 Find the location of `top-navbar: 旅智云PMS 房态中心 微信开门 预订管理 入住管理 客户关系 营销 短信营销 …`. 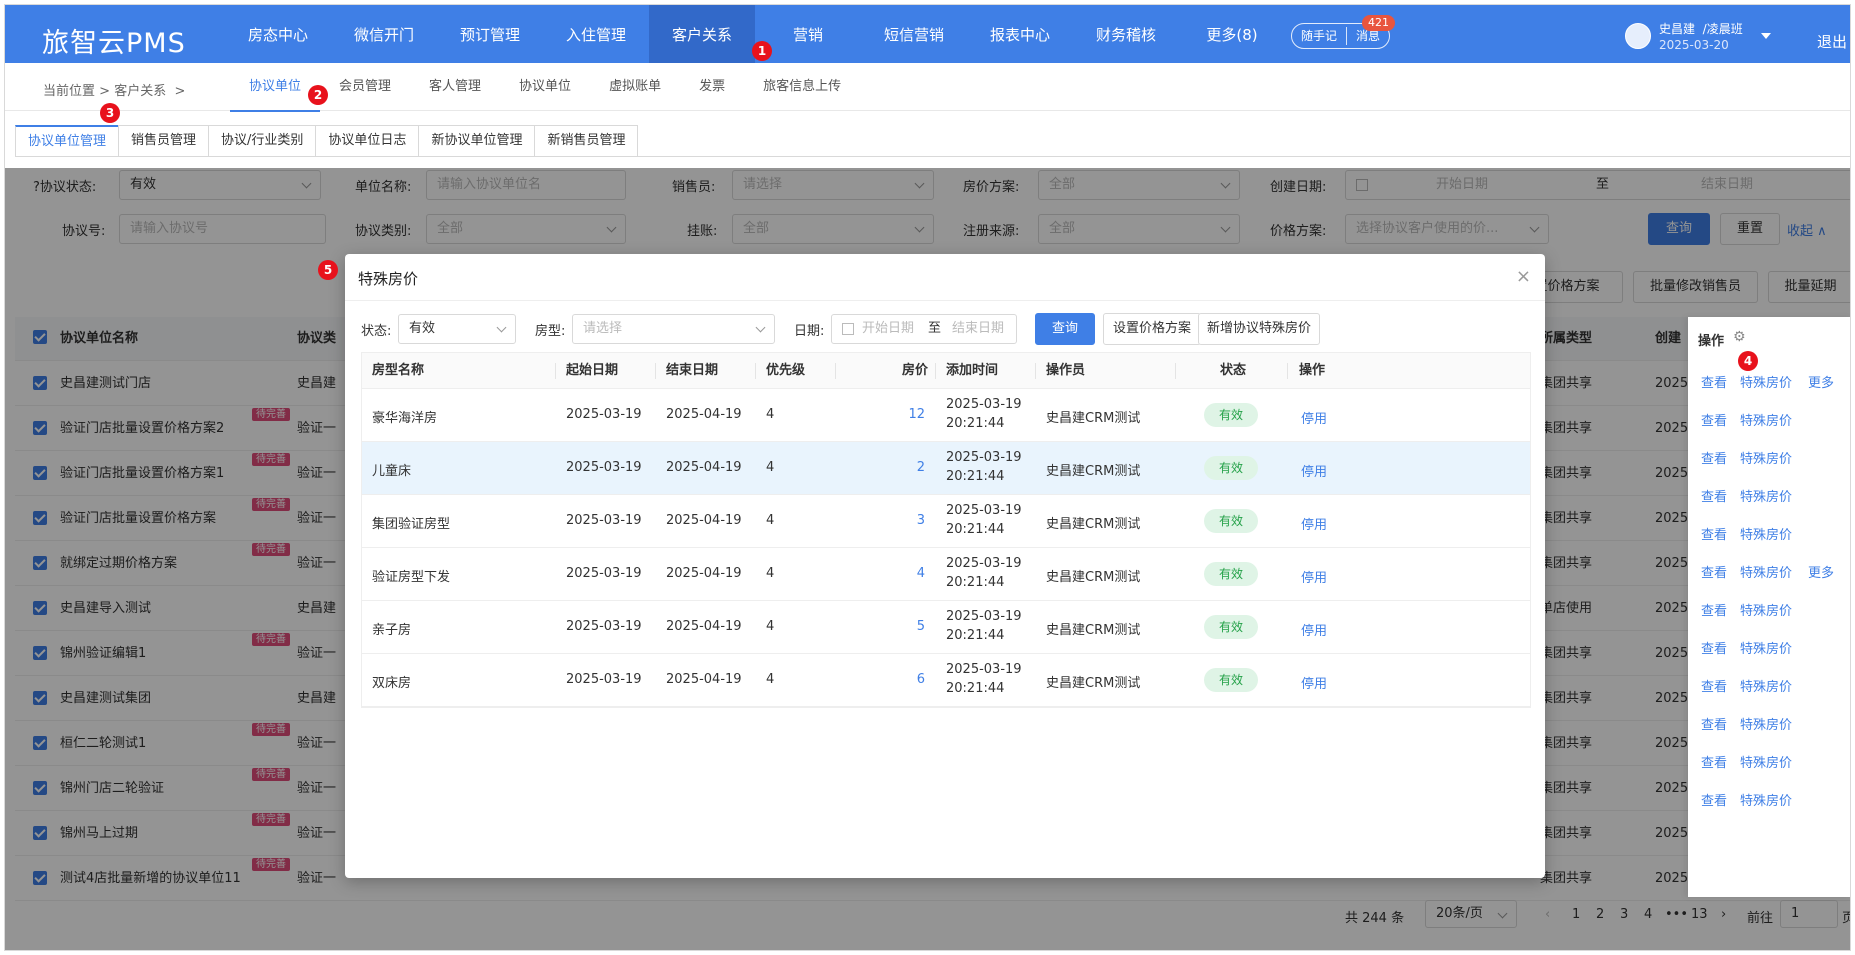

top-navbar: 旅智云PMS 房态中心 微信开门 预订管理 入住管理 客户关系 营销 短信营销 … is located at coordinates (927, 34).